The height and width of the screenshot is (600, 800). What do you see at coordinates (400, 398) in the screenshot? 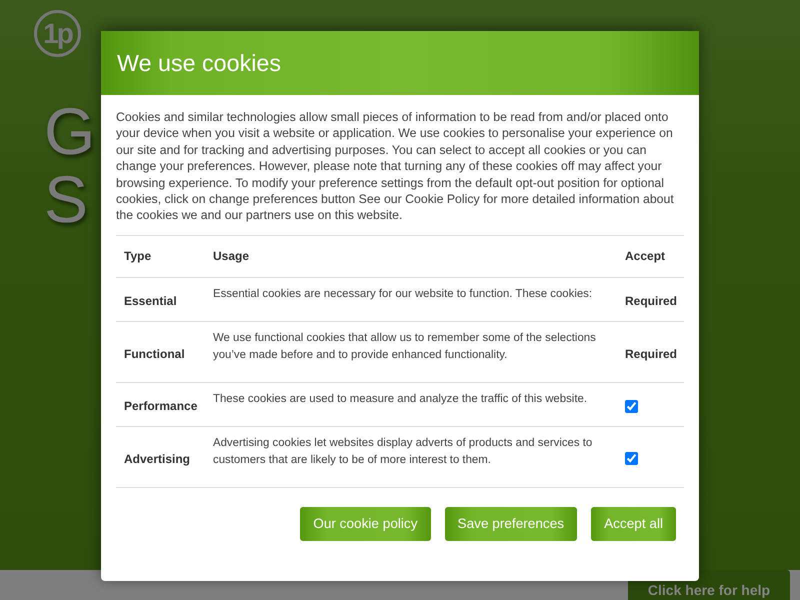
I see `usage-text: These cookies are used to measure and analyze the traffic of this website.` at bounding box center [400, 398].